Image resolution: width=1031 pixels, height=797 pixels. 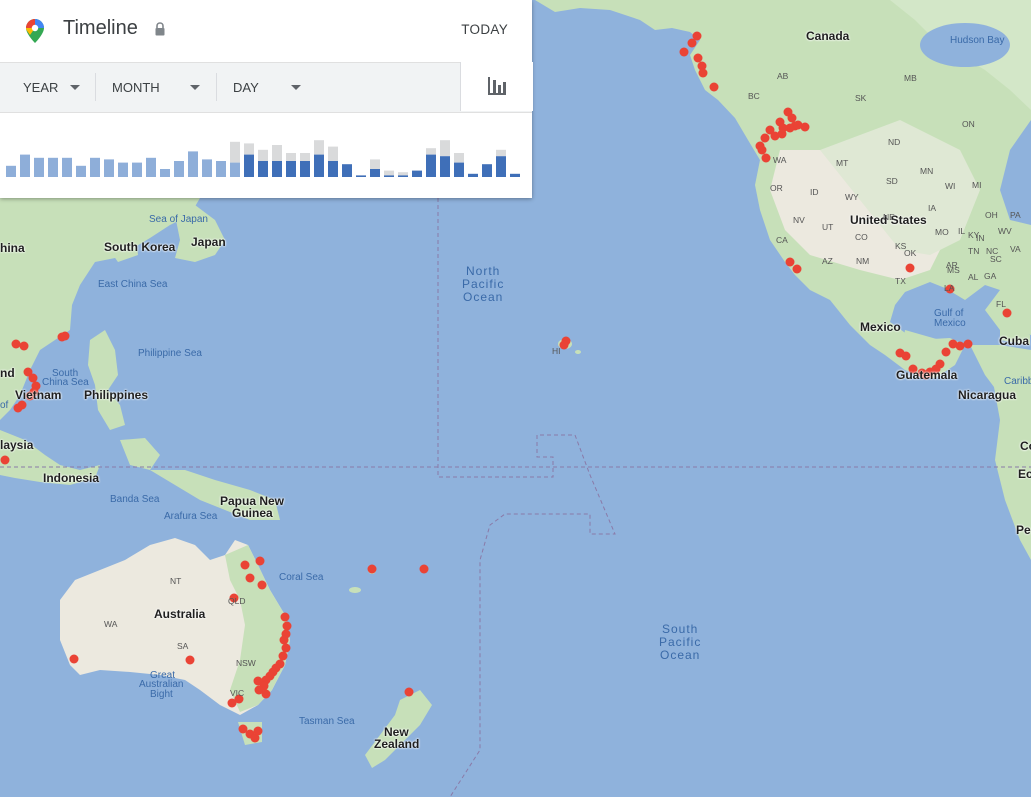 What do you see at coordinates (496, 86) in the screenshot?
I see `stats-button` at bounding box center [496, 86].